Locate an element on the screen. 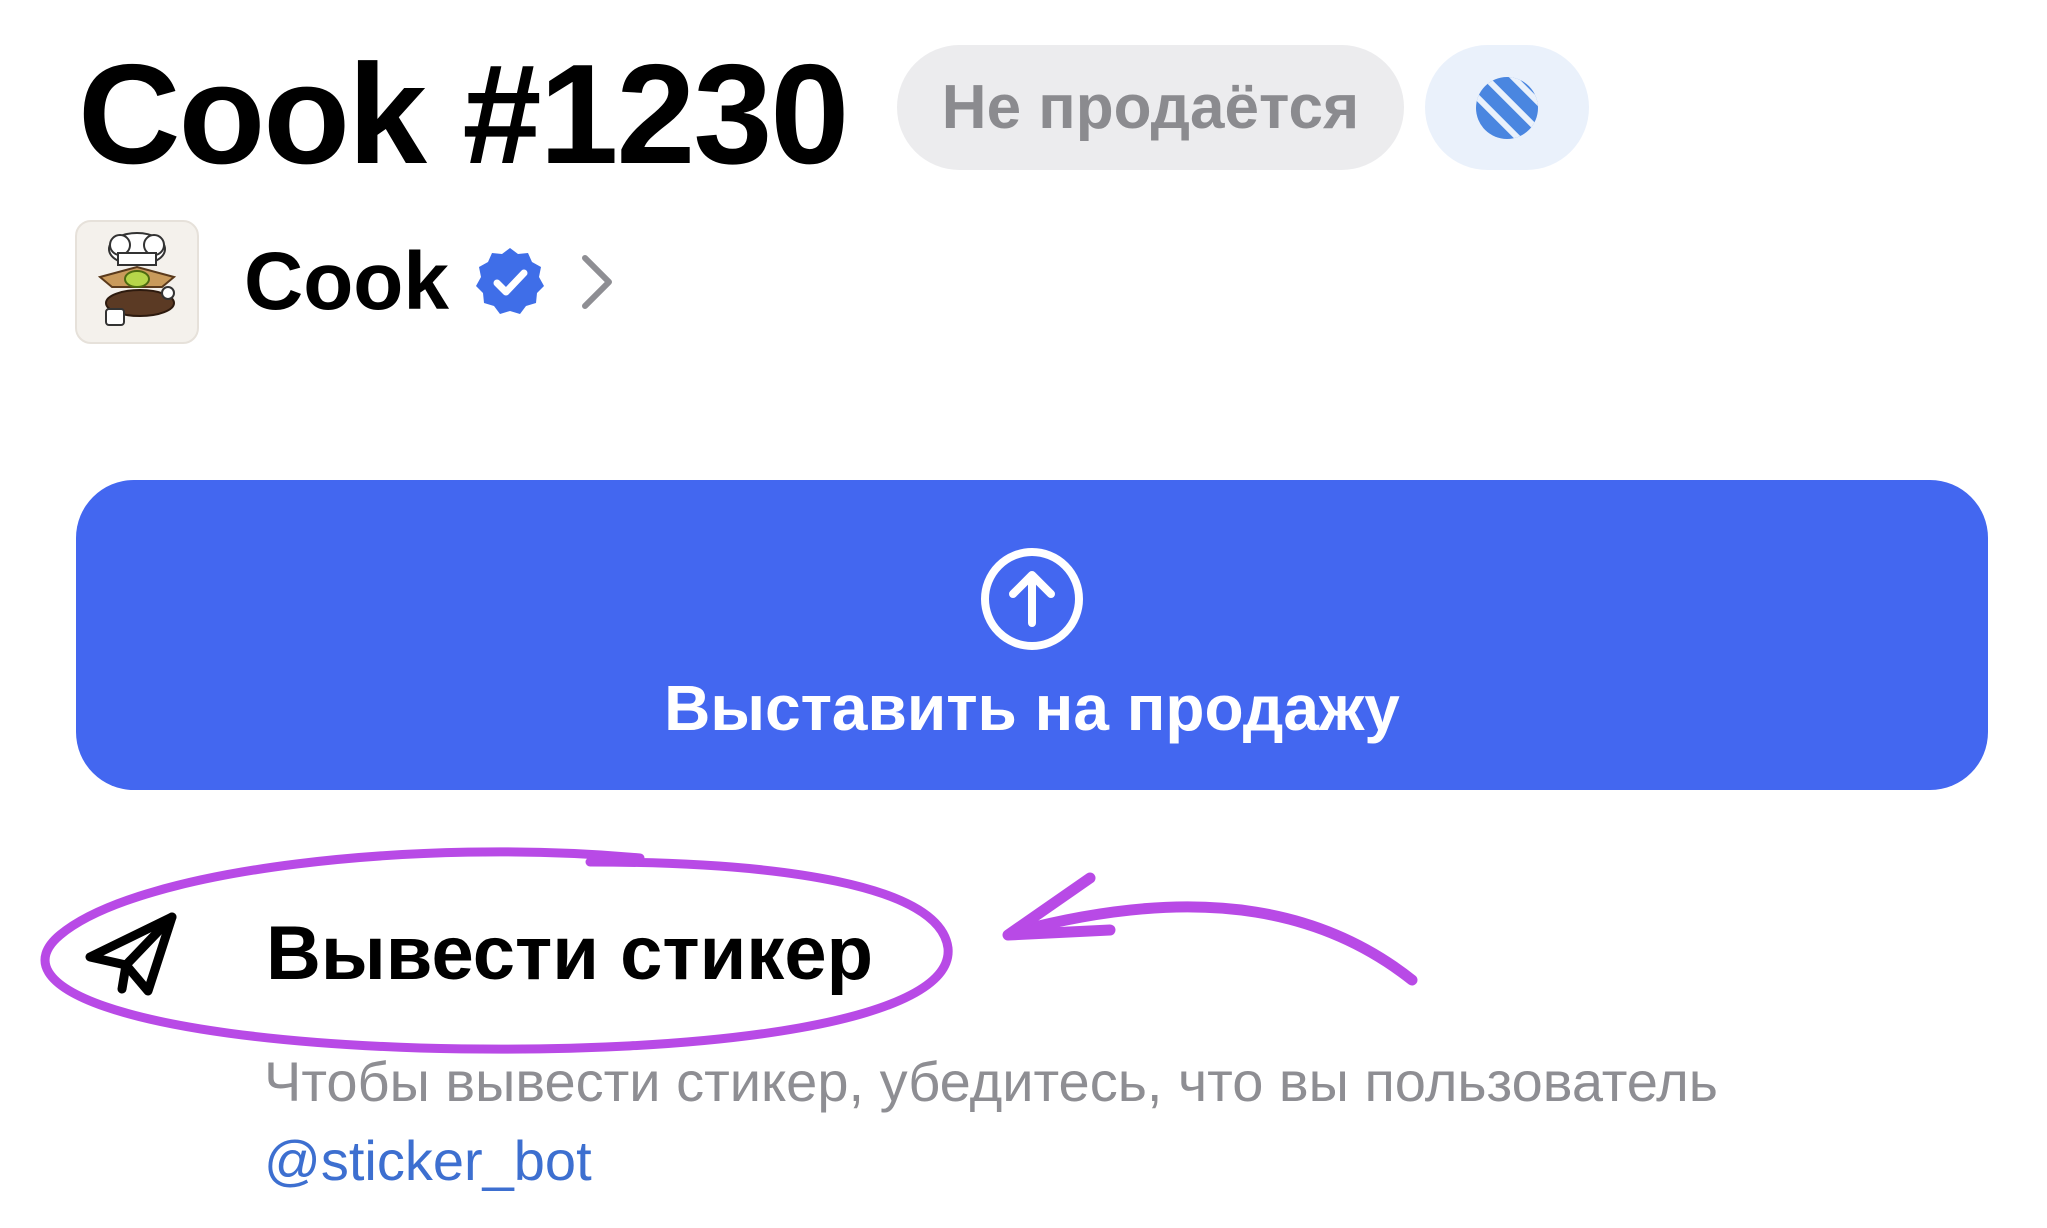  chevron-right-icon is located at coordinates (597, 282).